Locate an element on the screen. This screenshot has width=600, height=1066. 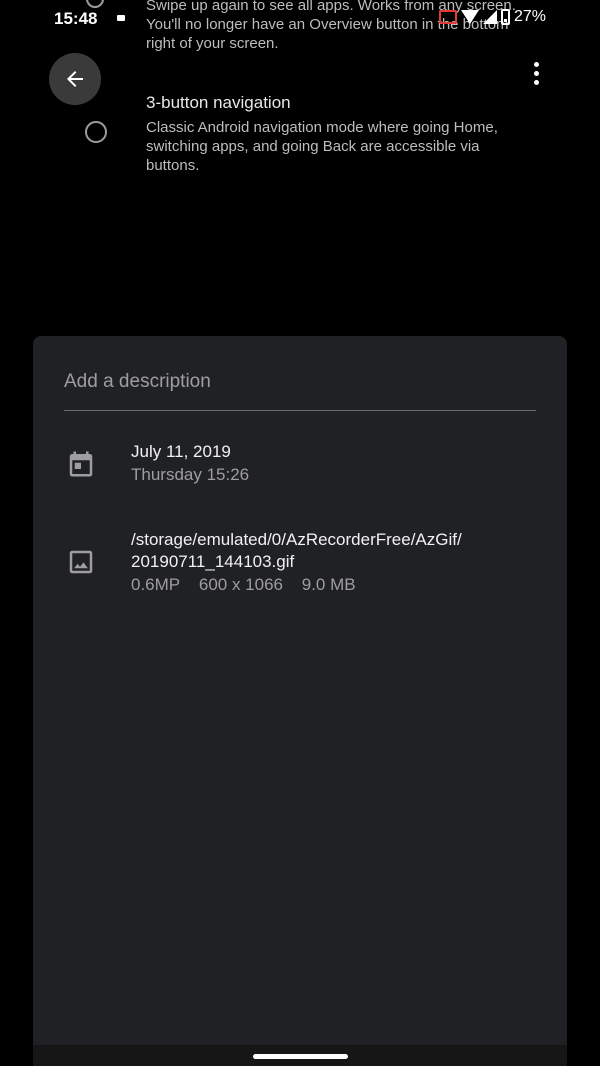
file-dimensions: 600 x 1066 is located at coordinates (241, 584).